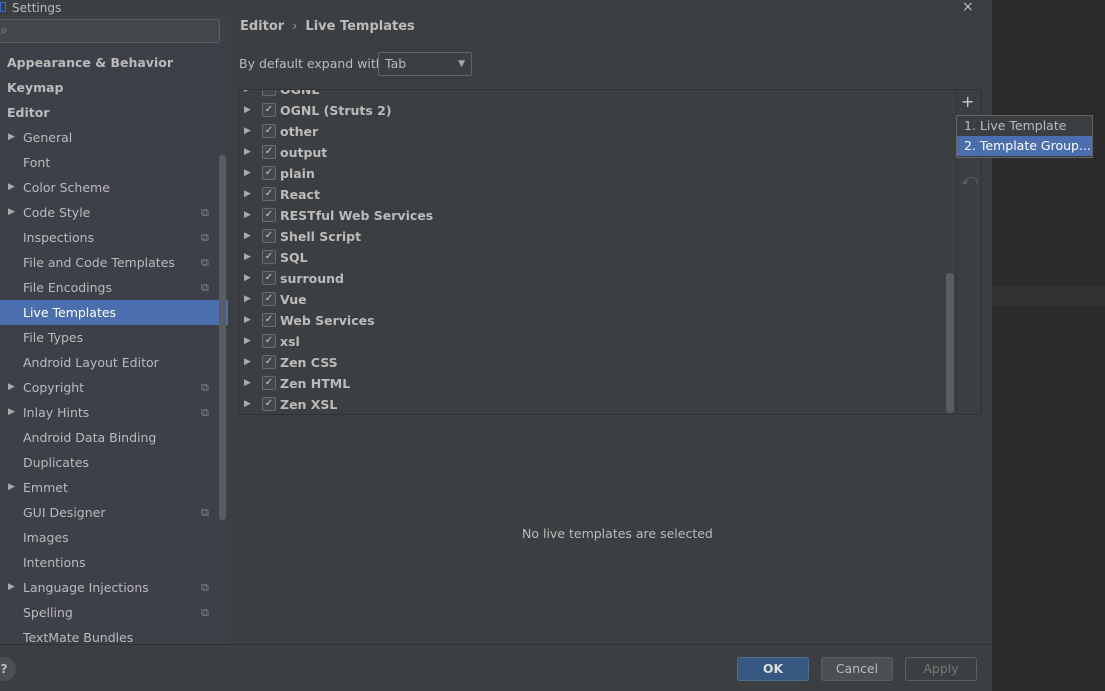 Image resolution: width=1105 pixels, height=691 pixels. What do you see at coordinates (90, 437) in the screenshot?
I see `sidebar-item-label: Android Data Binding` at bounding box center [90, 437].